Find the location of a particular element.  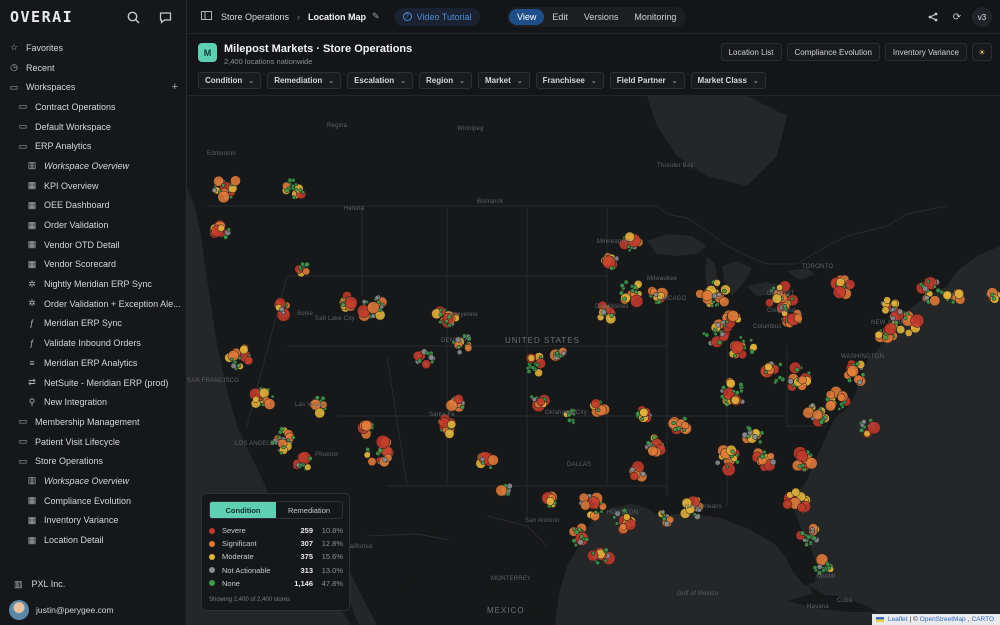

sidebar-item: ▥ Workspace Overview is located at coordinates (93, 166).